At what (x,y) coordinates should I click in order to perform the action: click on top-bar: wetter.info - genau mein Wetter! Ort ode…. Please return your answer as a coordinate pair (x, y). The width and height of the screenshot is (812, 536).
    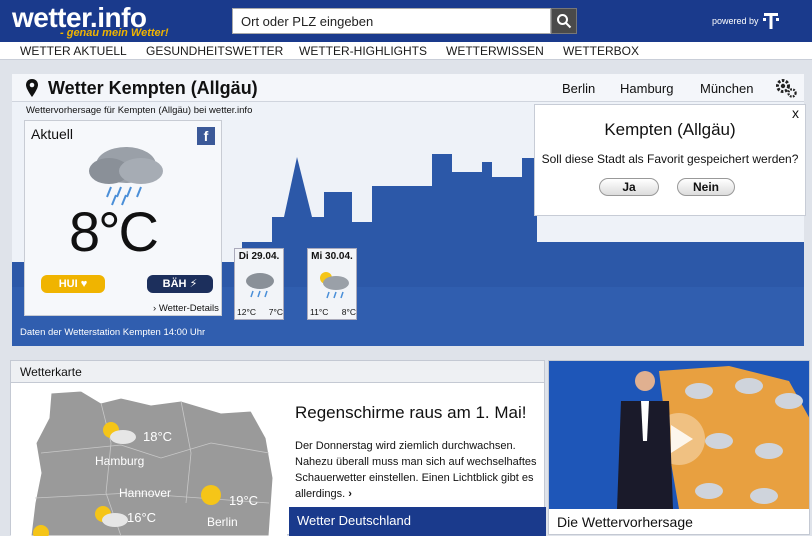
    Looking at the image, I should click on (406, 21).